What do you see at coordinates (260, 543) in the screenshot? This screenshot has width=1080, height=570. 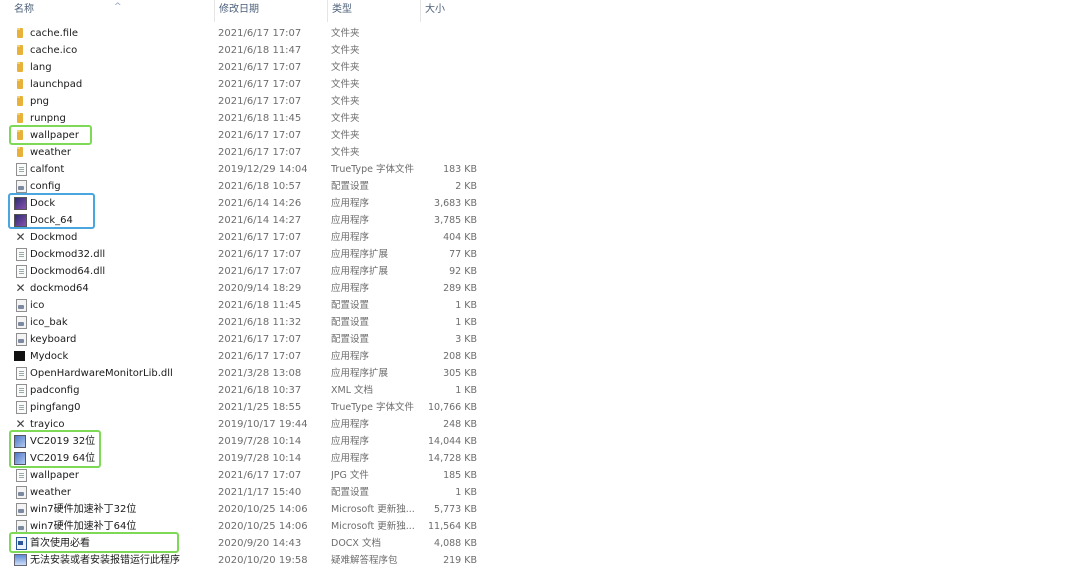 I see `file-modified-date: 2020/9/20 14:43` at bounding box center [260, 543].